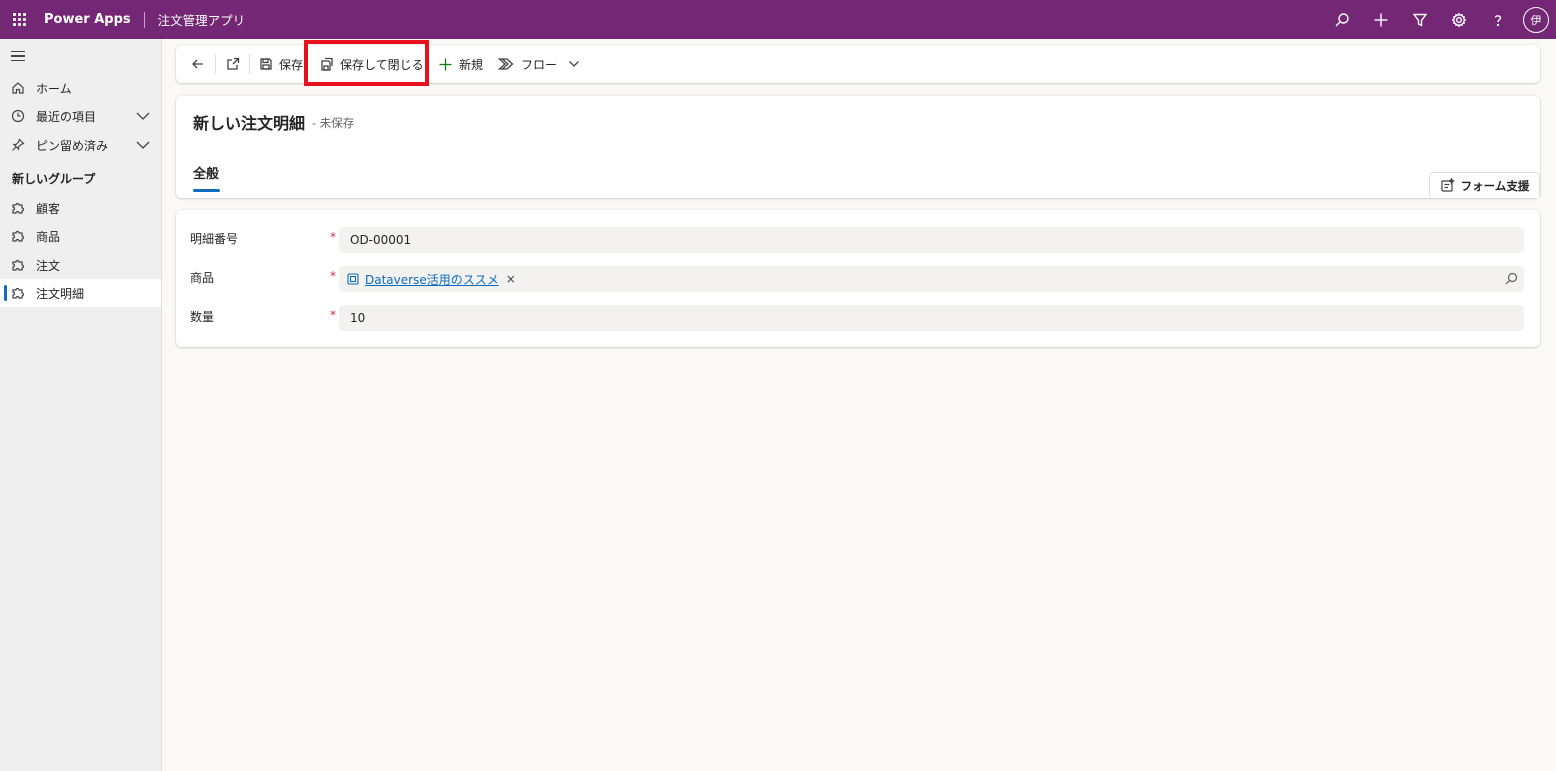 This screenshot has width=1556, height=771. I want to click on field-label-quantity: 数量, so click(202, 317).